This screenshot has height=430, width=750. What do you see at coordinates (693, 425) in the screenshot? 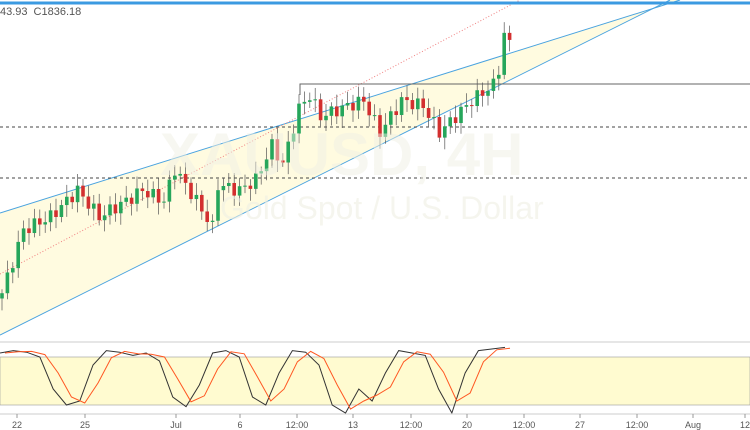
I see `x-tick-label: Aug` at bounding box center [693, 425].